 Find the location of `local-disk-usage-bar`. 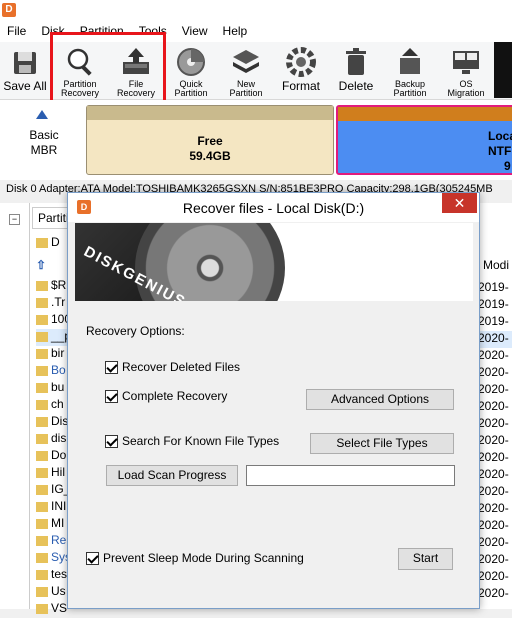

local-disk-usage-bar is located at coordinates (425, 114).